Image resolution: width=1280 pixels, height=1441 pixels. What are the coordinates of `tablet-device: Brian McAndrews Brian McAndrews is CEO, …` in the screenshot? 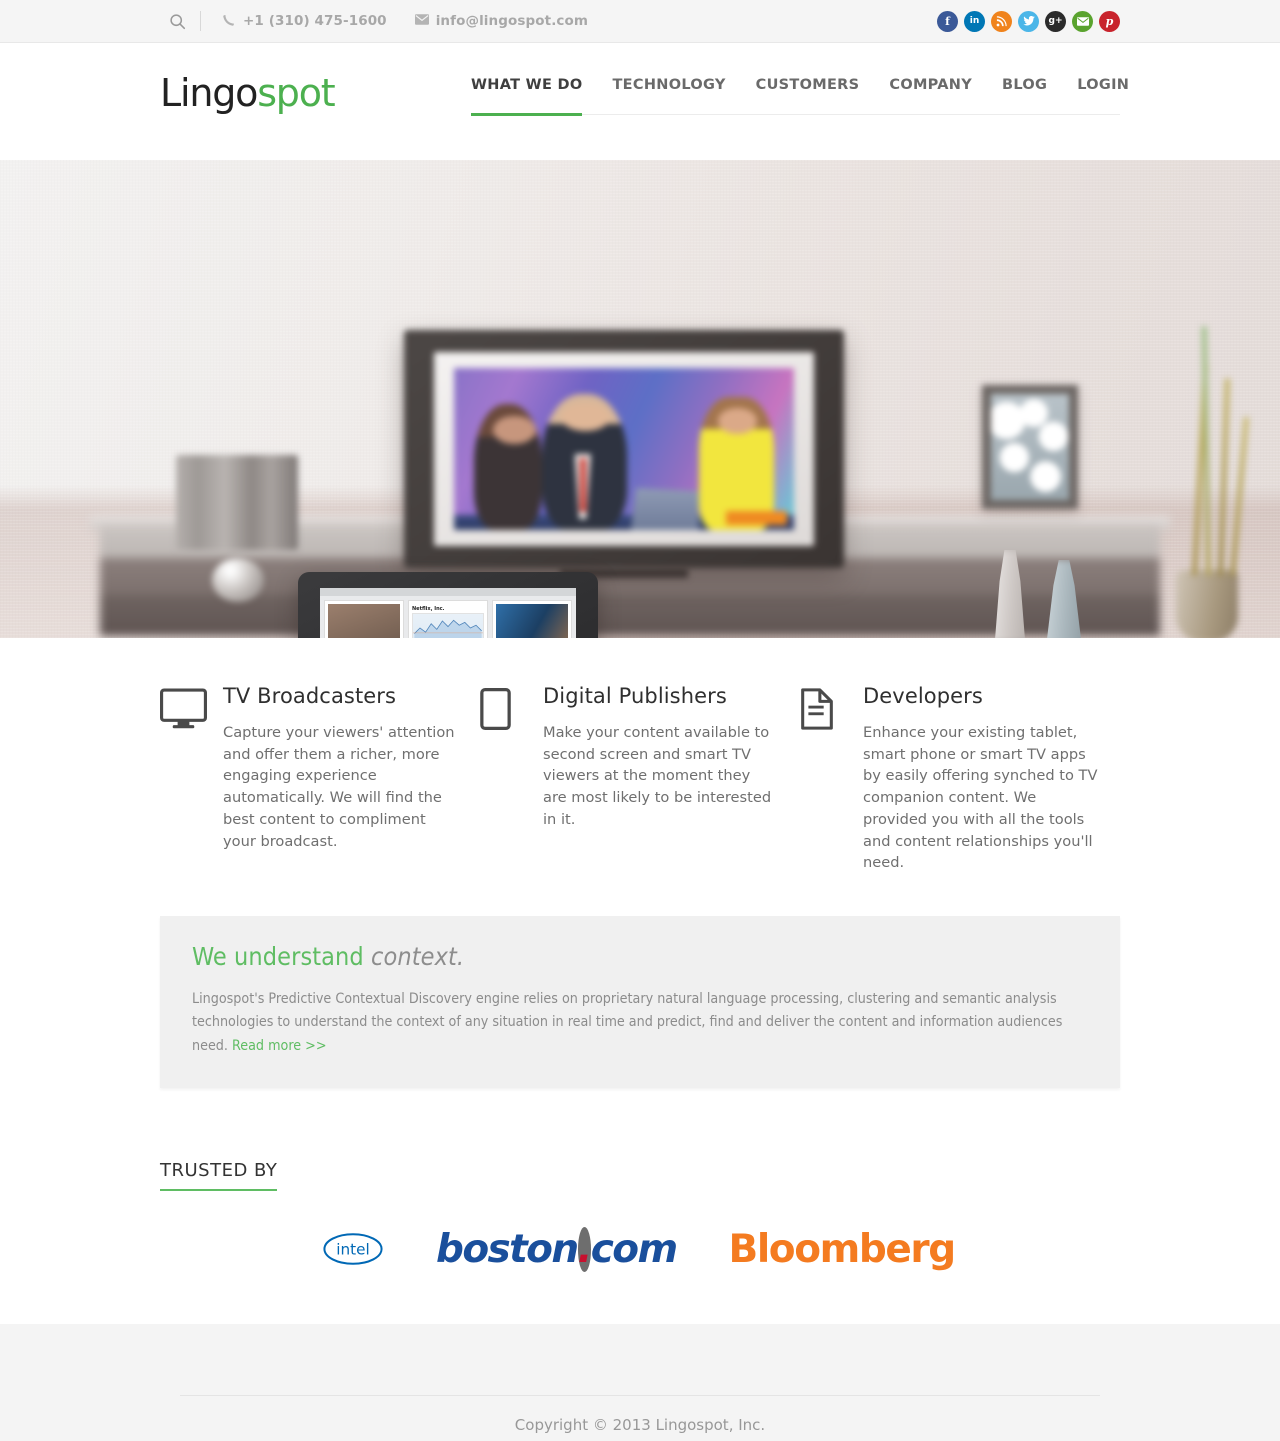 It's located at (448, 605).